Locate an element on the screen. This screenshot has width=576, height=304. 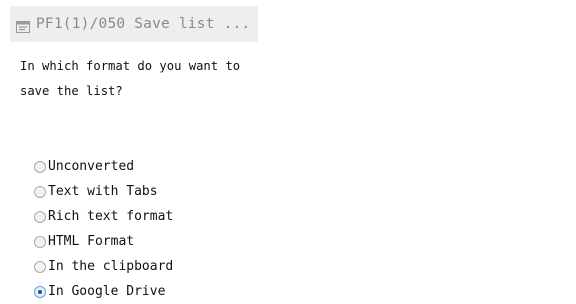
option-label: Rich text format is located at coordinates (111, 216).